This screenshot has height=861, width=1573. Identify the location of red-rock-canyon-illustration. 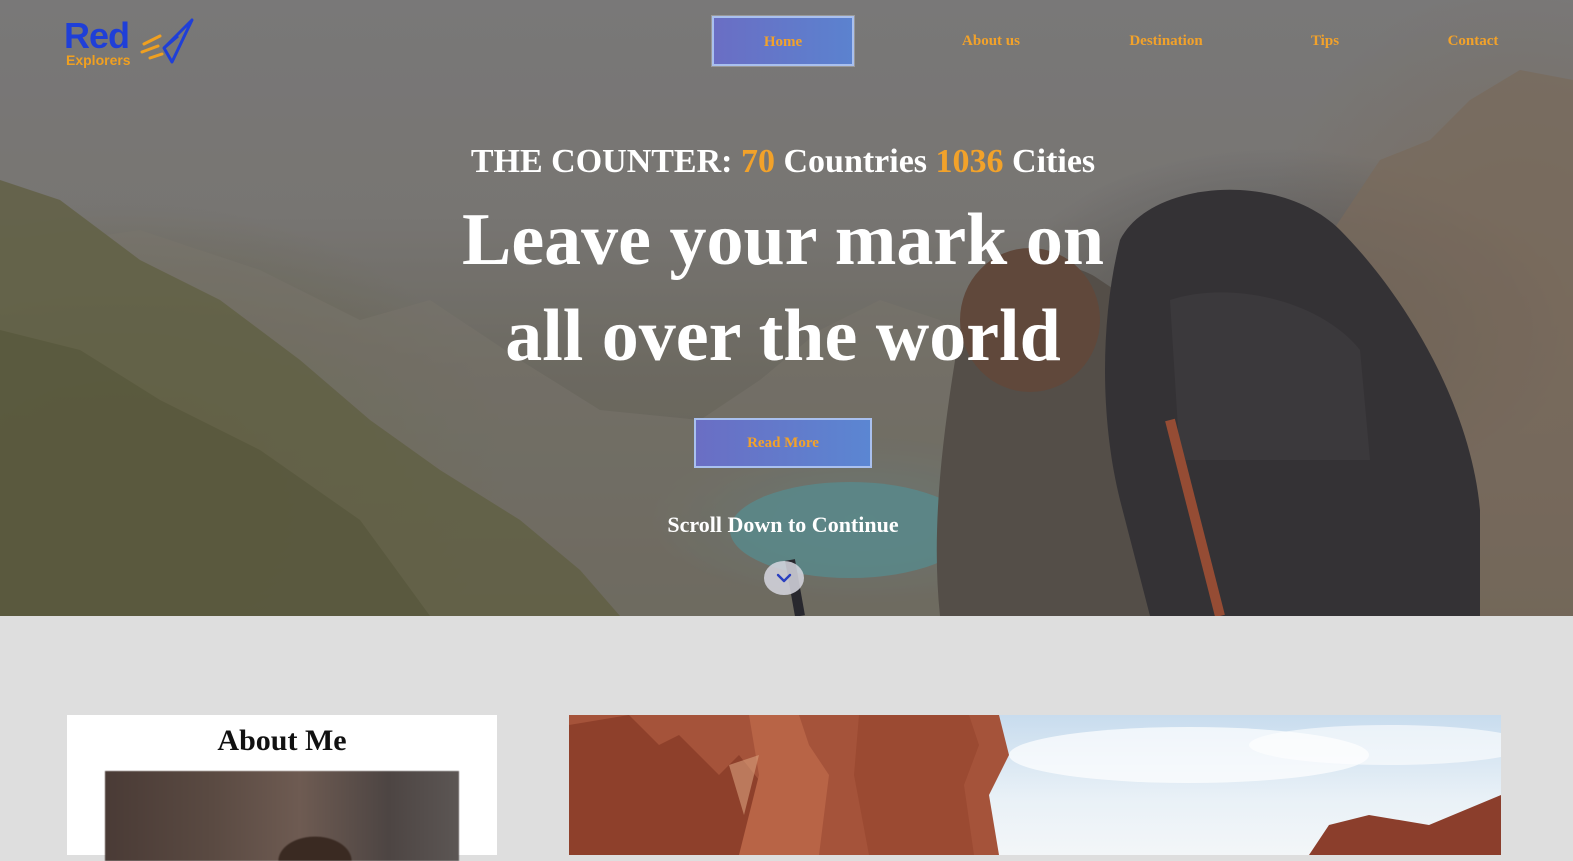
(1035, 785).